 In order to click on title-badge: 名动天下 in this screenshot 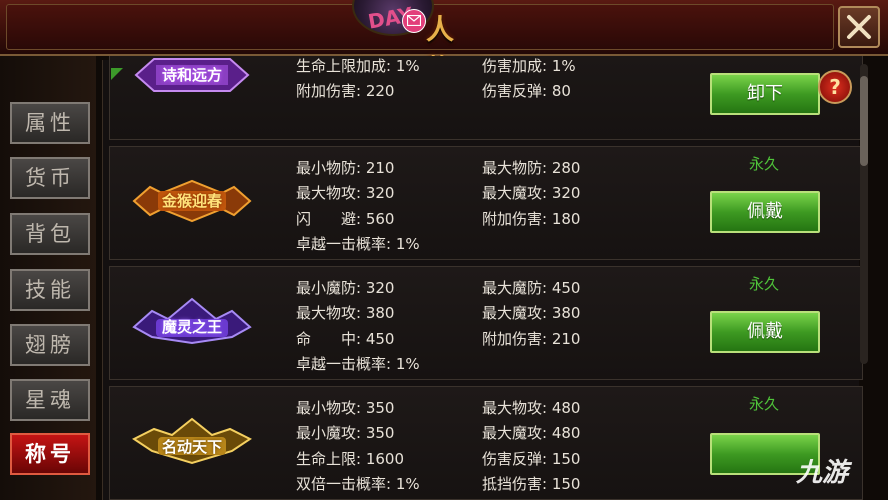, I will do `click(192, 441)`.